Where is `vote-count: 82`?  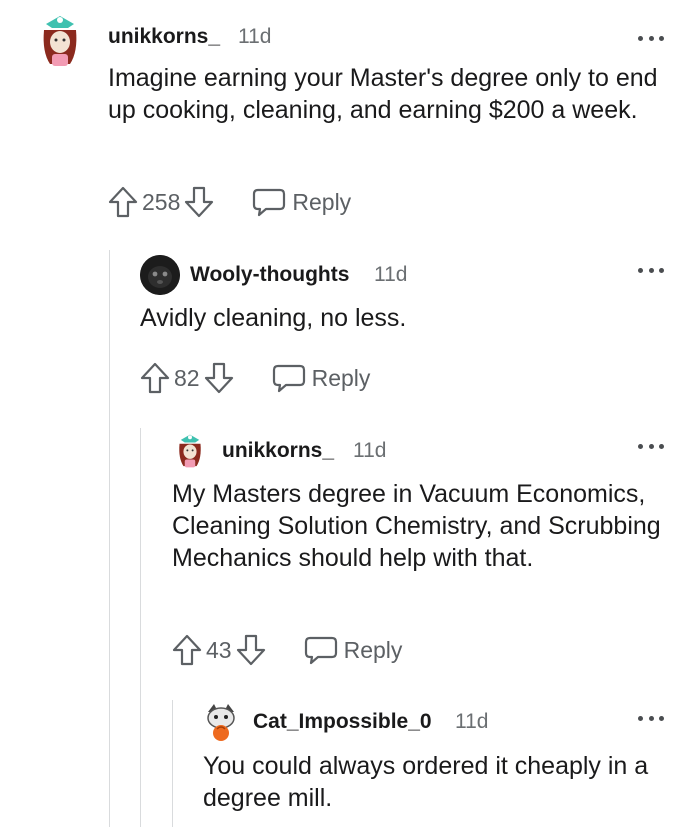
vote-count: 82 is located at coordinates (187, 377).